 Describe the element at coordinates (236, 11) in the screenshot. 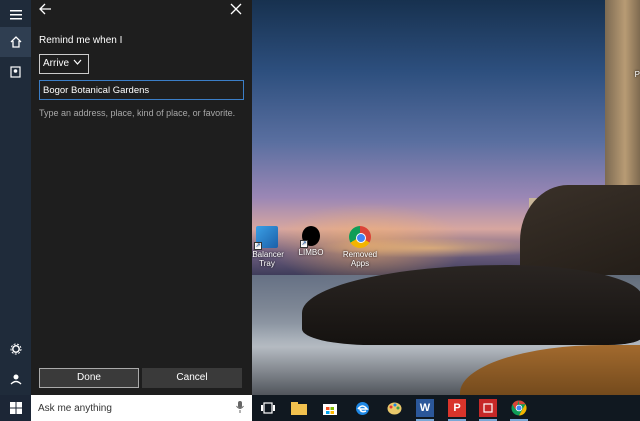

I see `close-icon` at that location.